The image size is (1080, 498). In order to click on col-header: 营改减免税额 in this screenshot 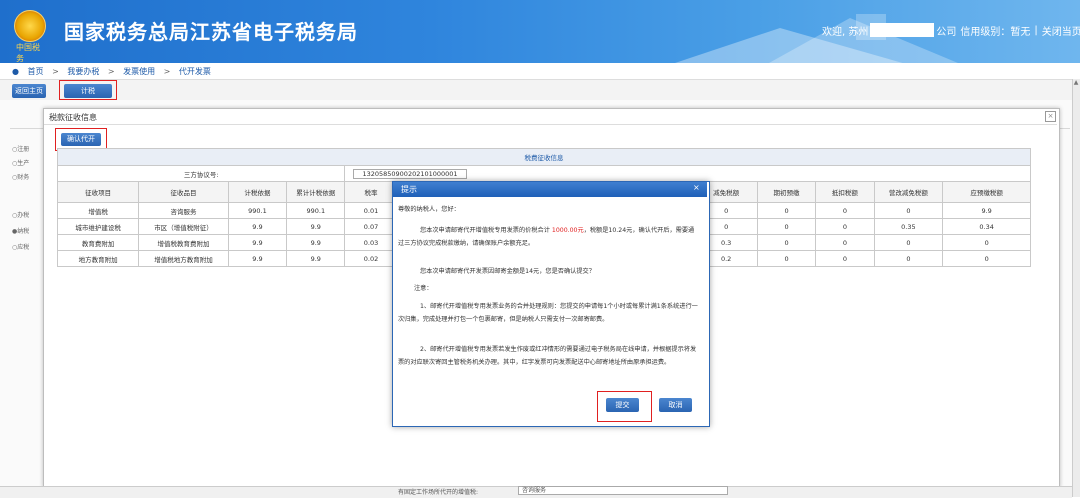, I will do `click(908, 192)`.